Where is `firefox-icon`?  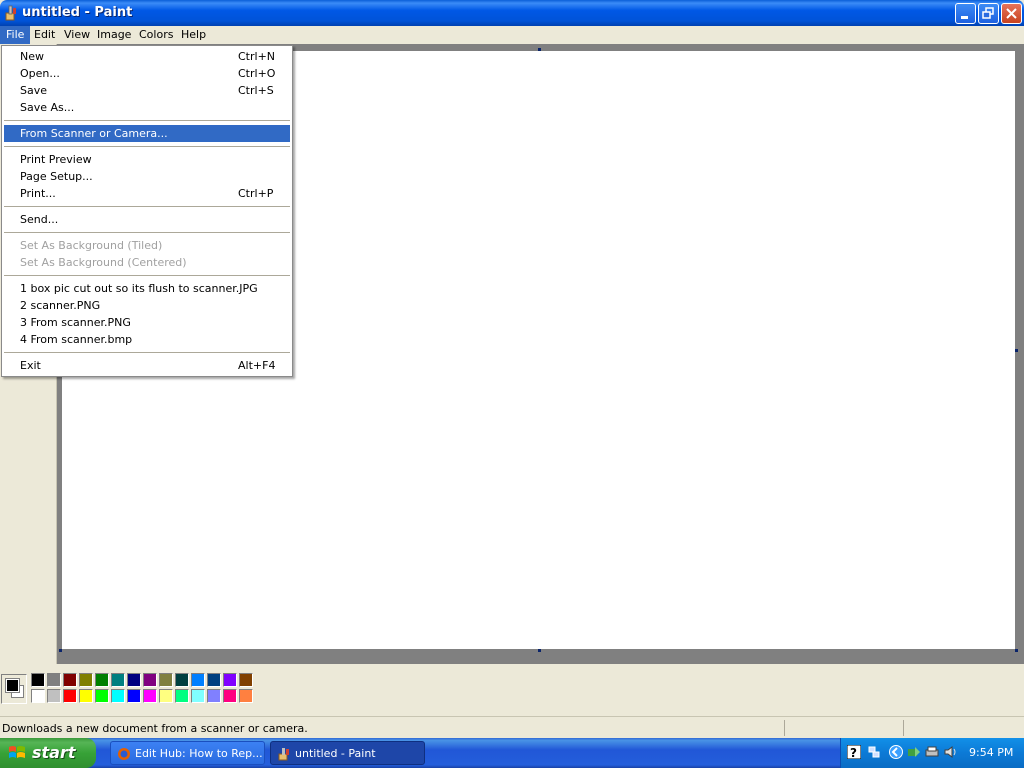 firefox-icon is located at coordinates (124, 754).